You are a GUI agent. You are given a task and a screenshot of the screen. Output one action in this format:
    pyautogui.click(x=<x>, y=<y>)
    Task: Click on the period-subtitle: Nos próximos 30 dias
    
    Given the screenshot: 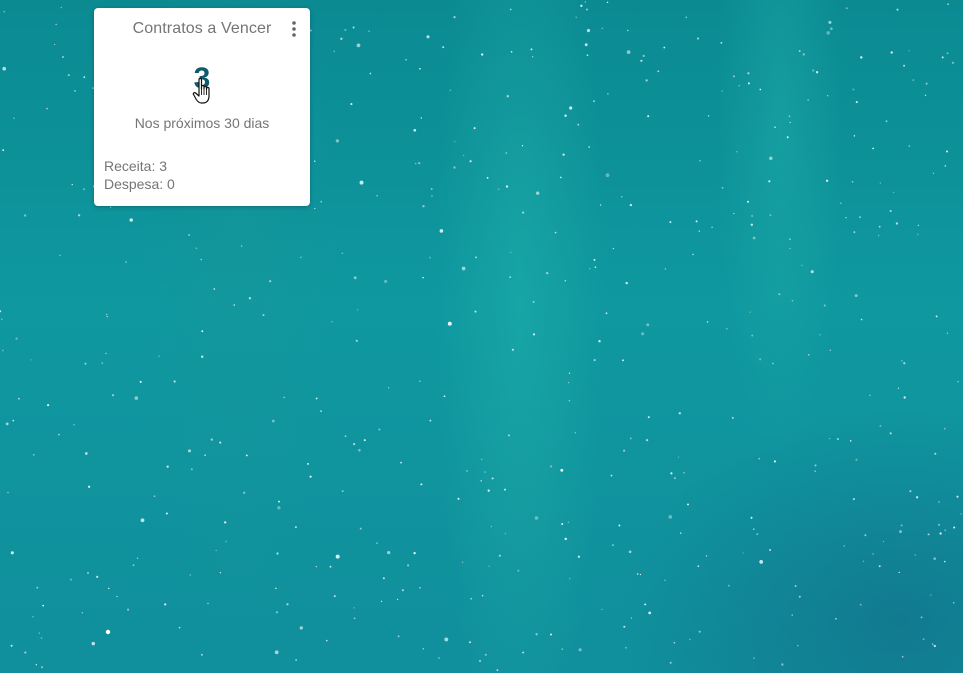 What is the action you would take?
    pyautogui.click(x=202, y=123)
    